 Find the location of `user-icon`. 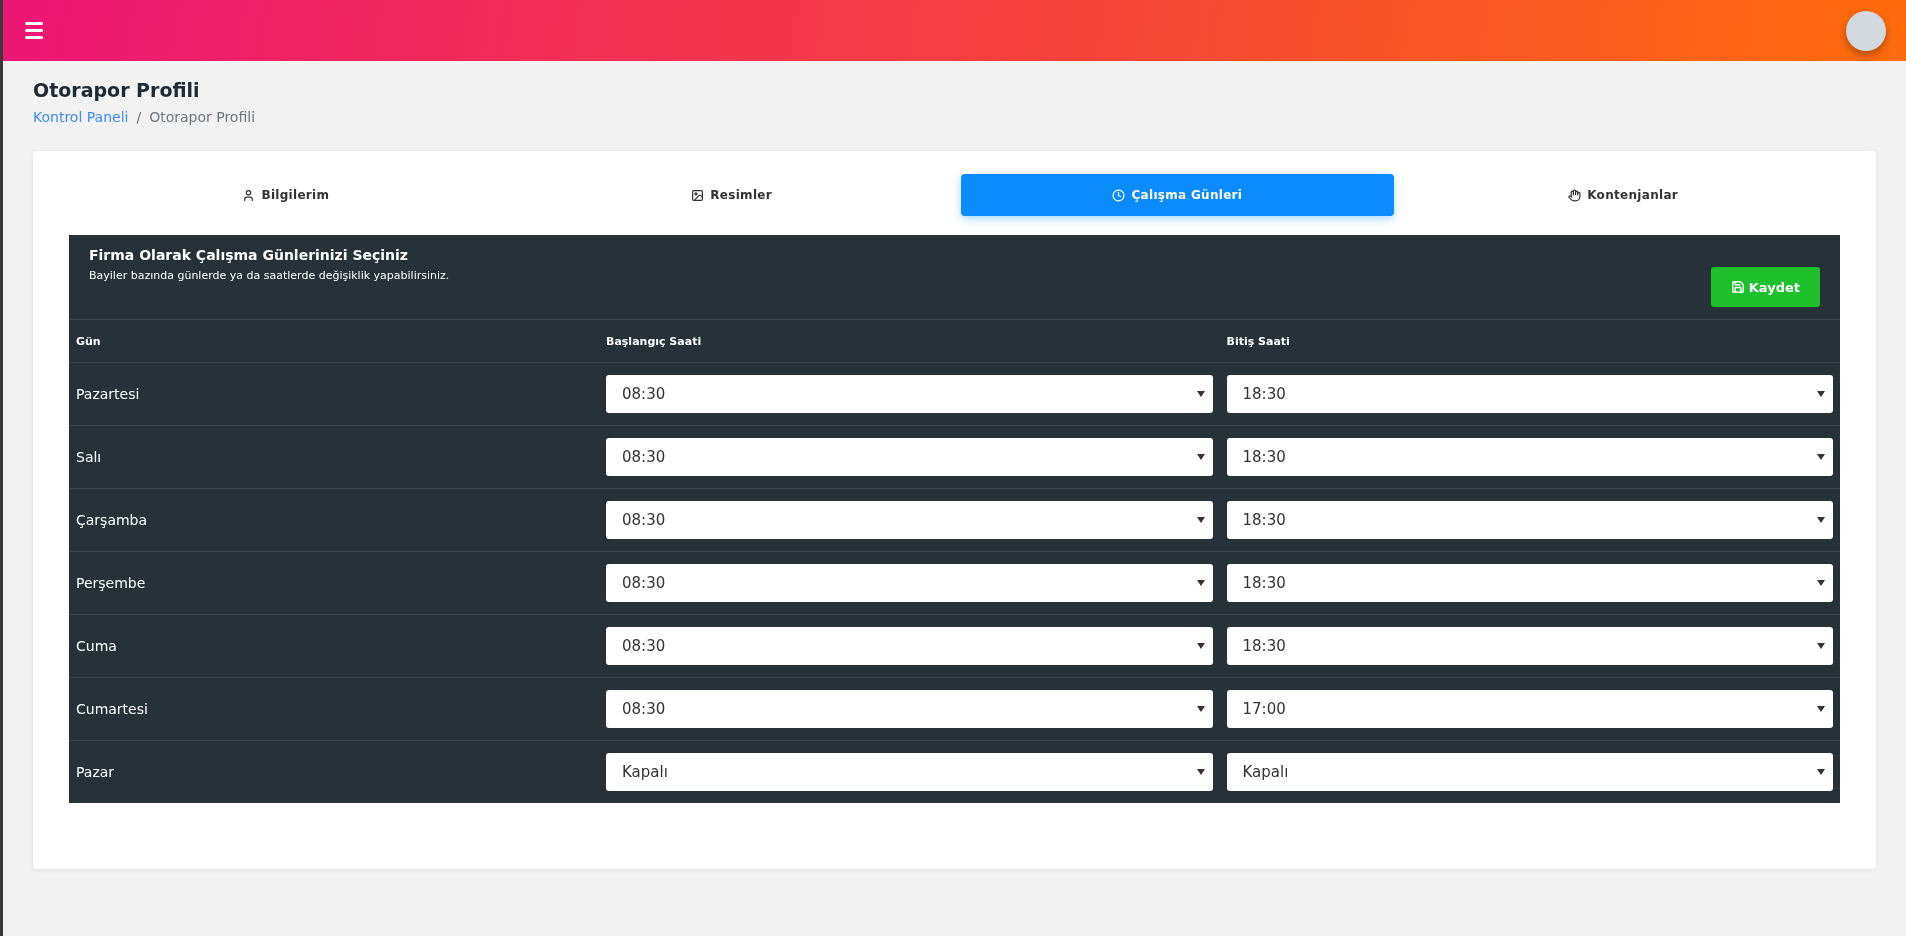

user-icon is located at coordinates (249, 195).